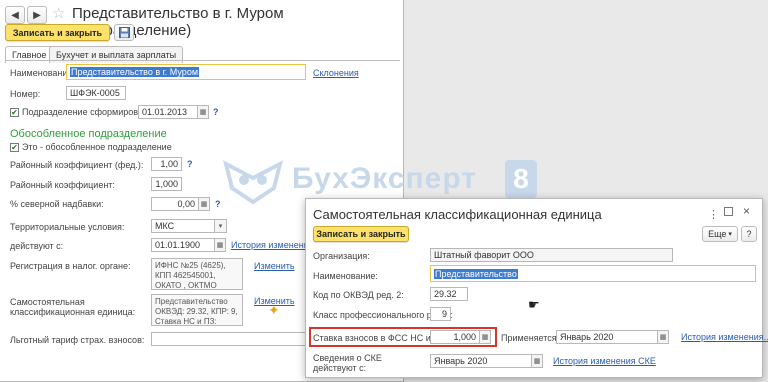 This screenshot has height=382, width=768. I want to click on inflections-link: Склонения, so click(336, 73).